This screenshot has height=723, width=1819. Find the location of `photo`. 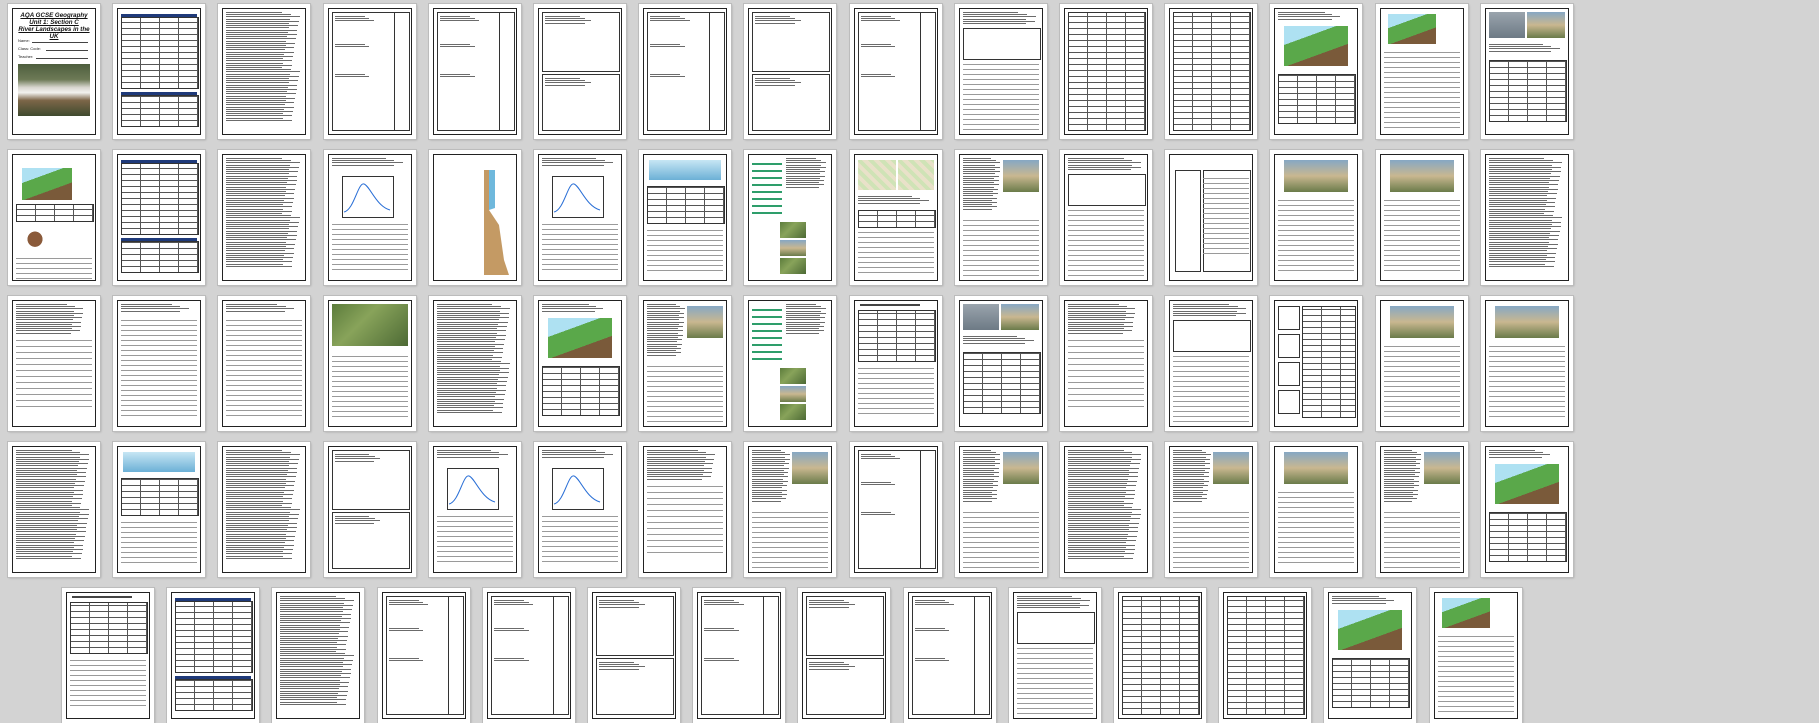

photo is located at coordinates (1506, 25).